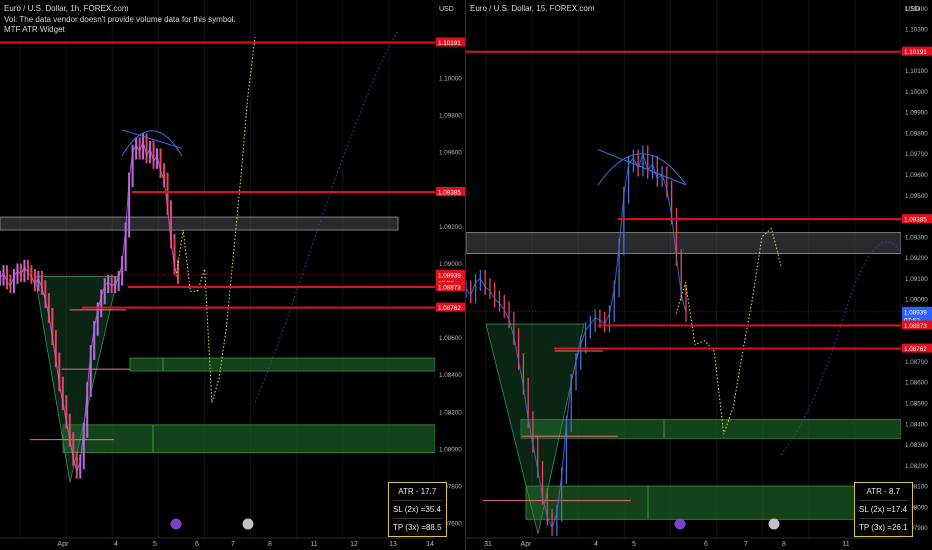 Image resolution: width=932 pixels, height=550 pixels. Describe the element at coordinates (916, 154) in the screenshot. I see `y-tick-label: 1.09700` at that location.